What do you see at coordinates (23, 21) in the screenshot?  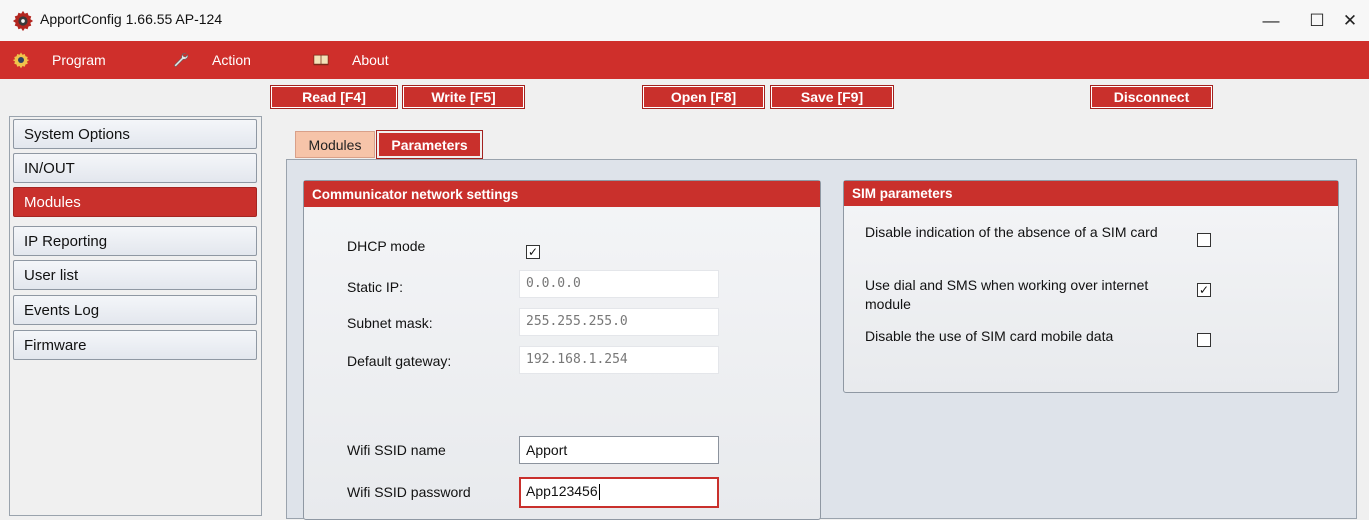 I see `app-gear-icon` at bounding box center [23, 21].